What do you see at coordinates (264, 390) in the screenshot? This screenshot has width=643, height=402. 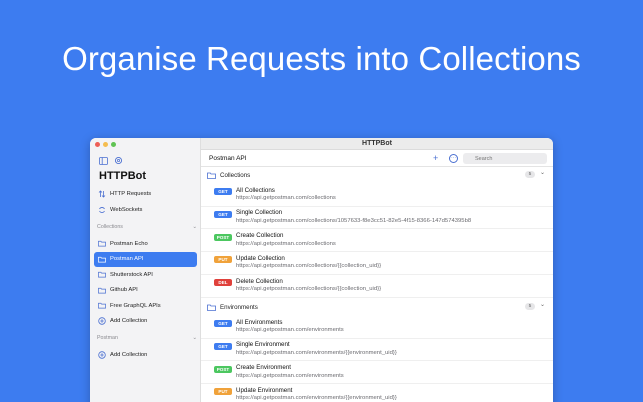 I see `request-name: Update Environment` at bounding box center [264, 390].